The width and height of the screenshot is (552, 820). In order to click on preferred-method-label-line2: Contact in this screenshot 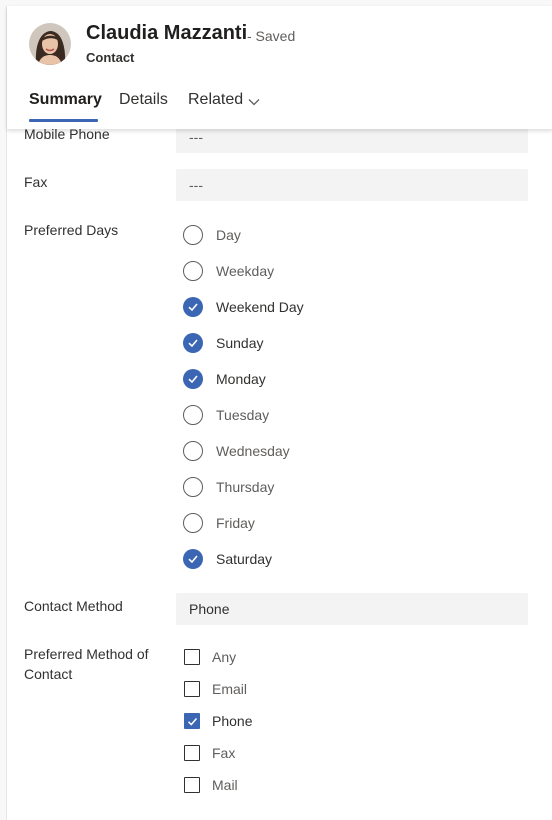, I will do `click(48, 674)`.